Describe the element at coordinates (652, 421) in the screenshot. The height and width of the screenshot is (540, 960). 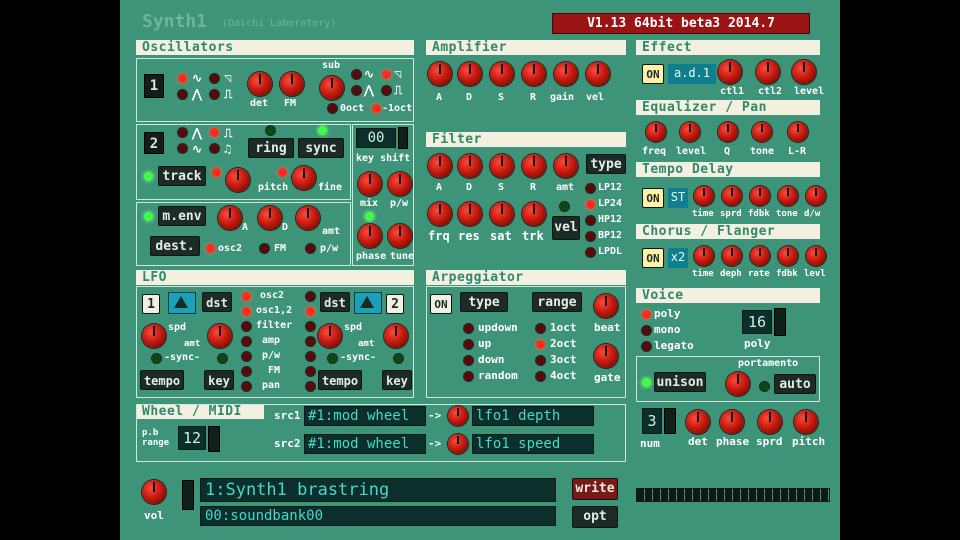
I see `unison-num-display: 3` at that location.